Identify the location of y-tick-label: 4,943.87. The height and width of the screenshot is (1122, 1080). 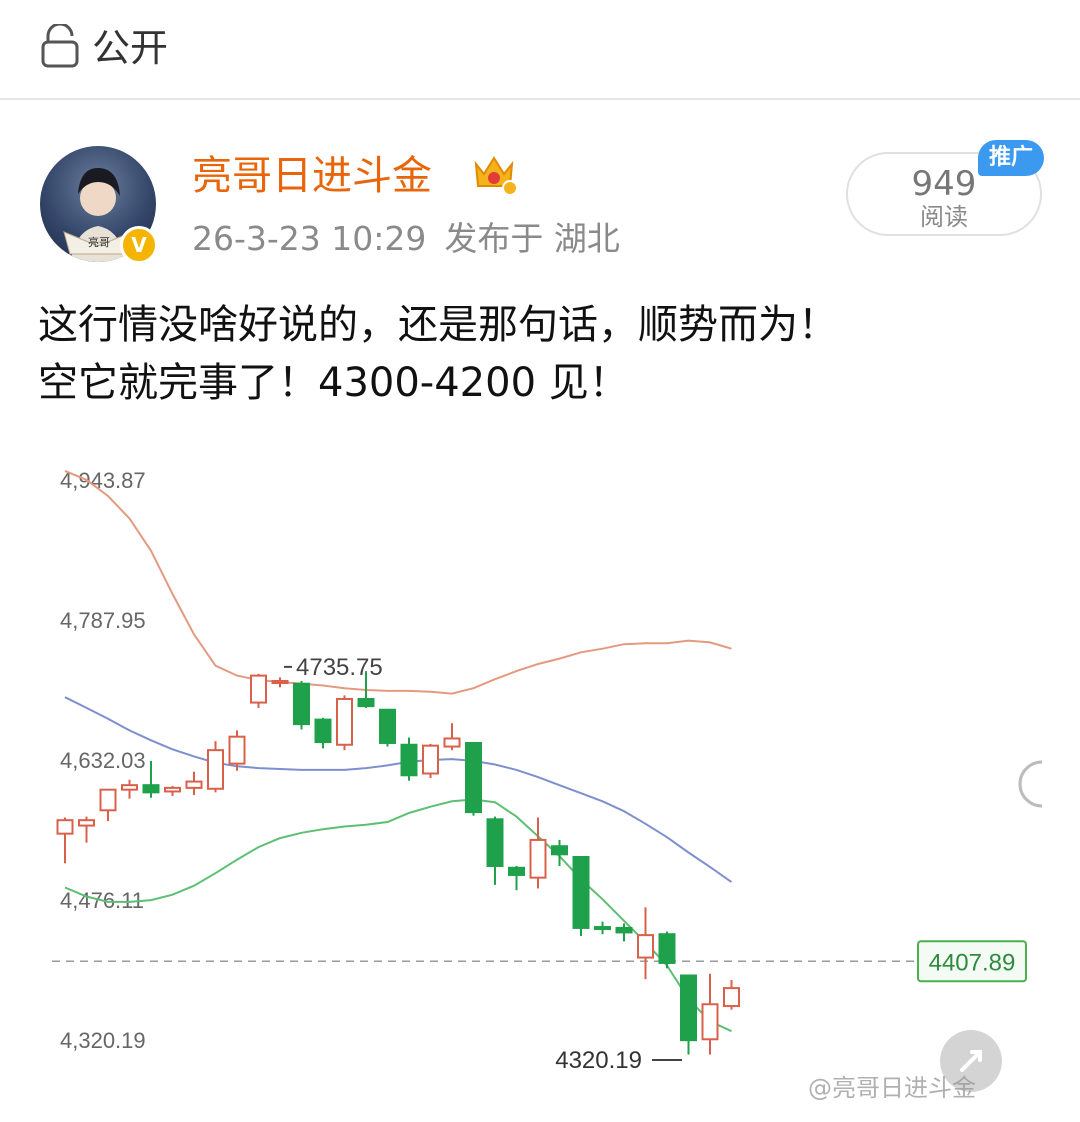
(103, 480).